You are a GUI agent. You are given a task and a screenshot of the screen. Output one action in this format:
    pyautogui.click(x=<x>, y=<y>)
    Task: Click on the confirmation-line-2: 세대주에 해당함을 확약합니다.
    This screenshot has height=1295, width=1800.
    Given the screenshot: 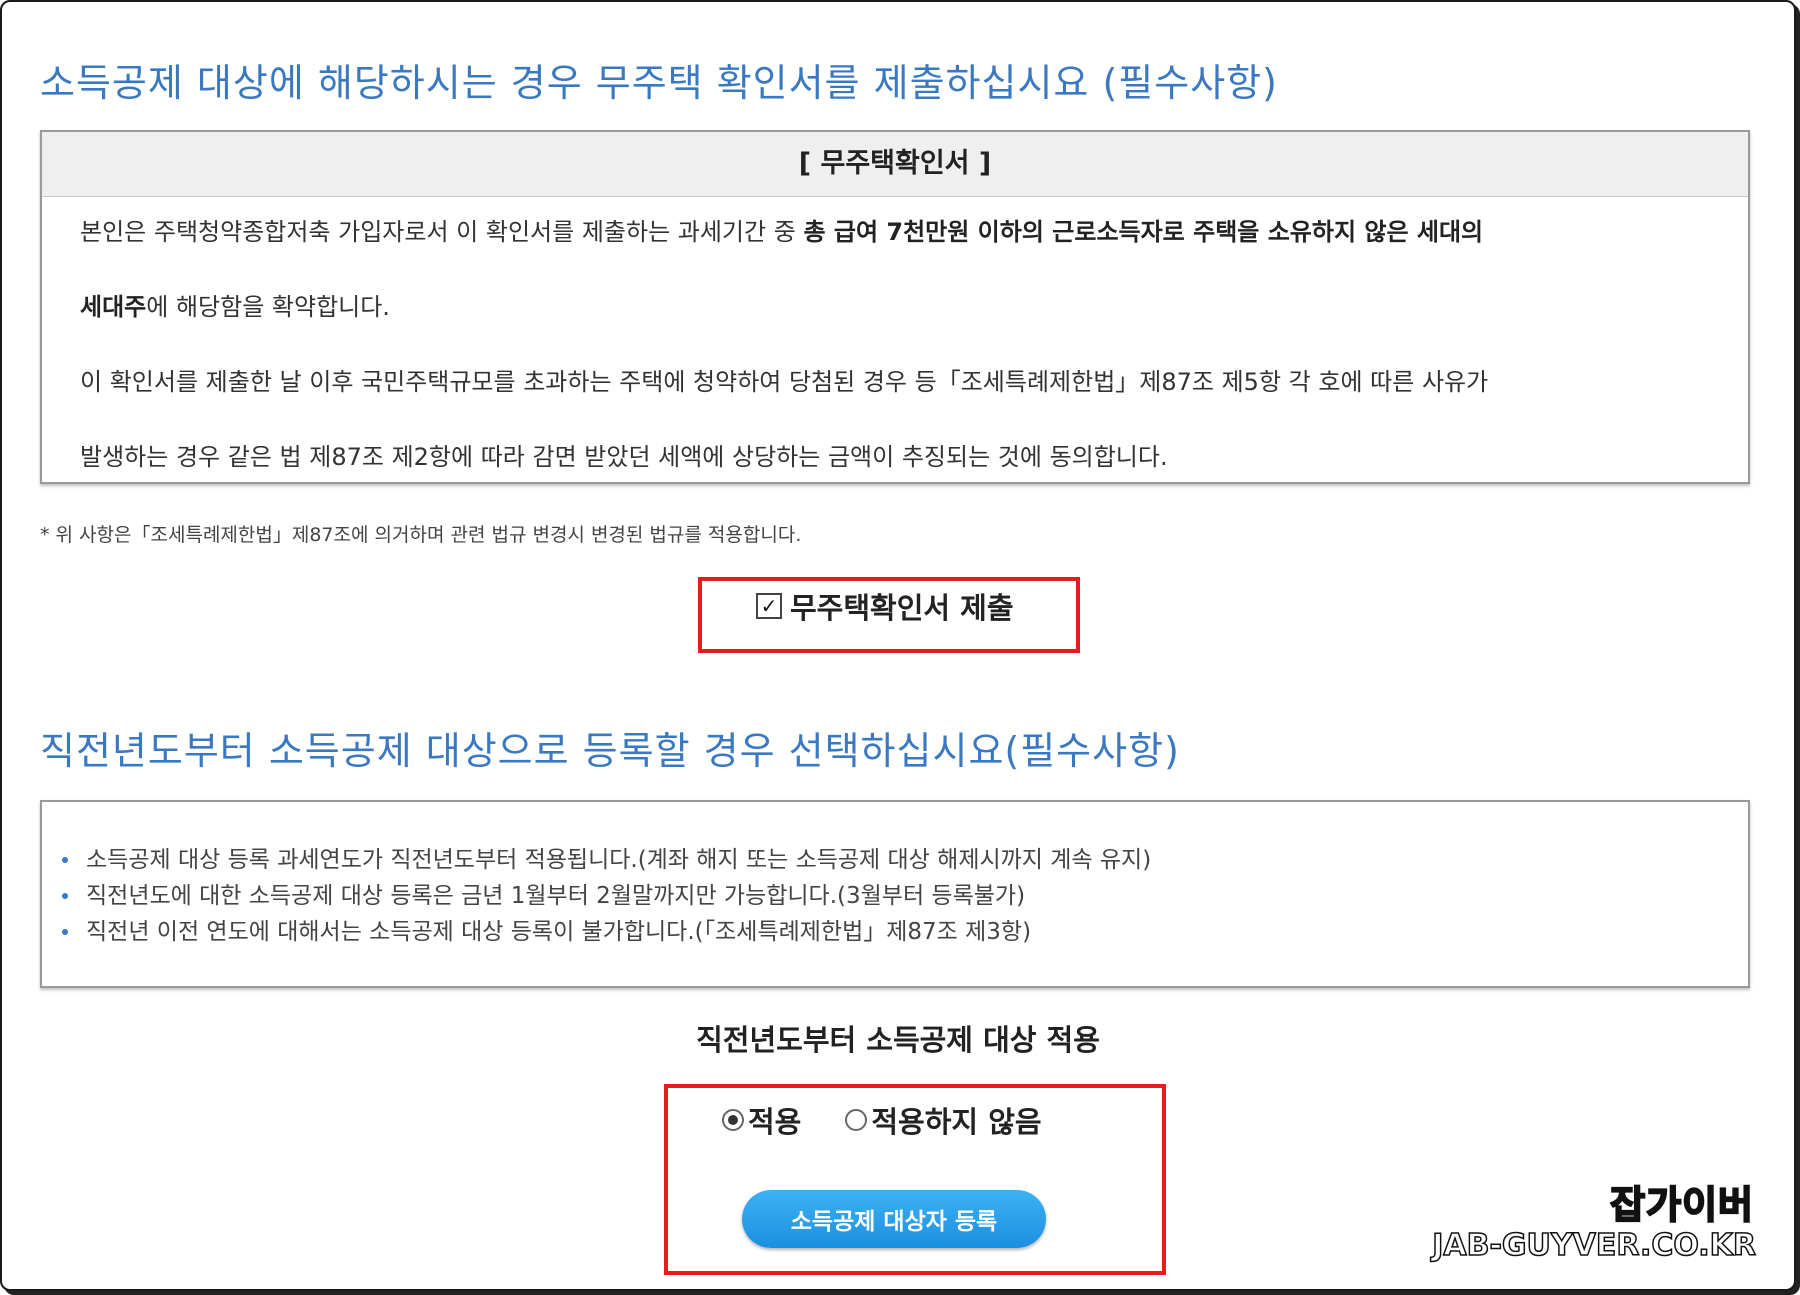 What is the action you would take?
    pyautogui.click(x=235, y=304)
    